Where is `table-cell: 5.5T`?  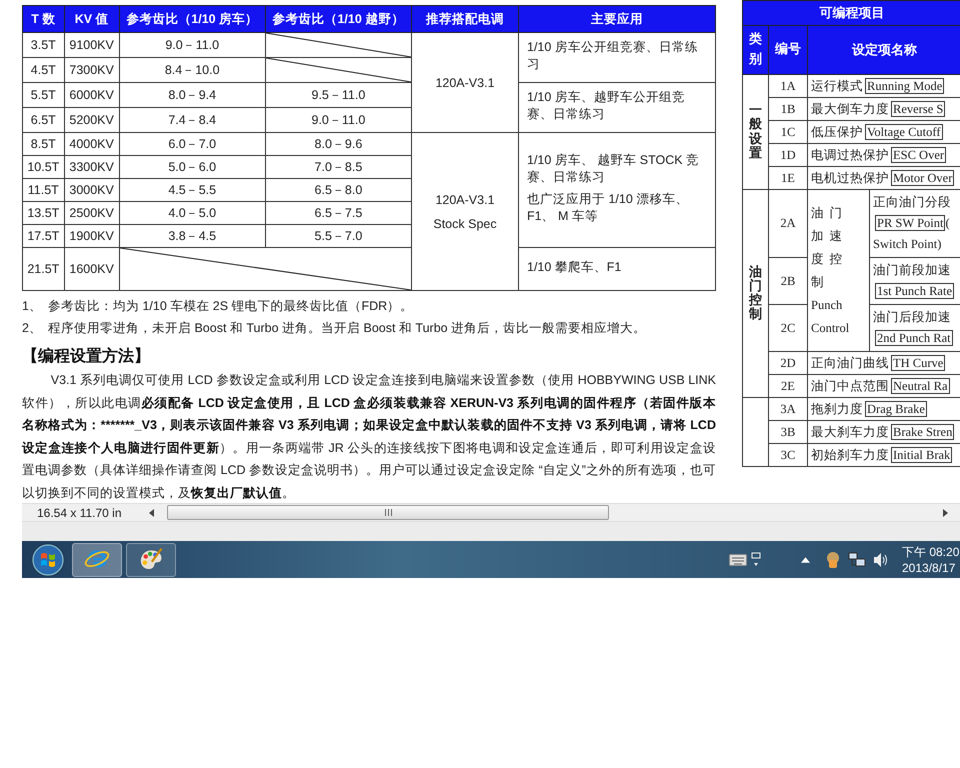
table-cell: 5.5T is located at coordinates (43, 95).